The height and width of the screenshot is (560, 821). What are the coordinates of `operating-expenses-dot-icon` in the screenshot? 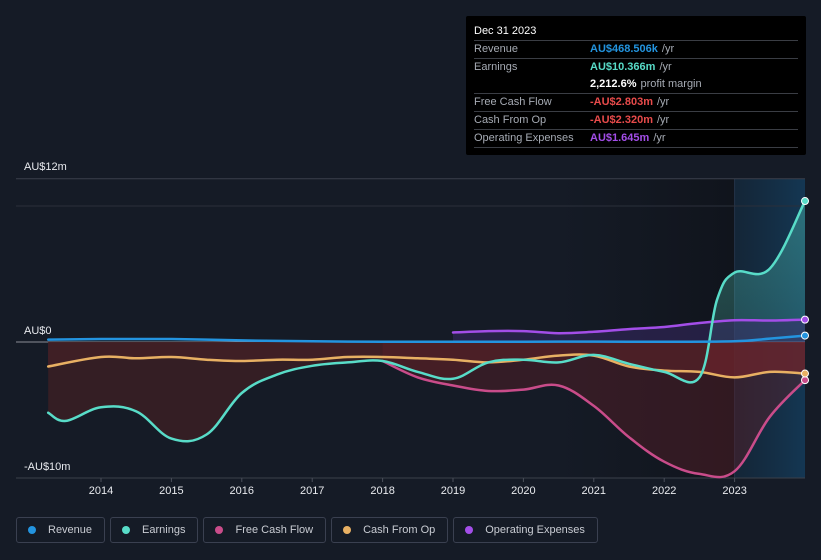 It's located at (469, 530).